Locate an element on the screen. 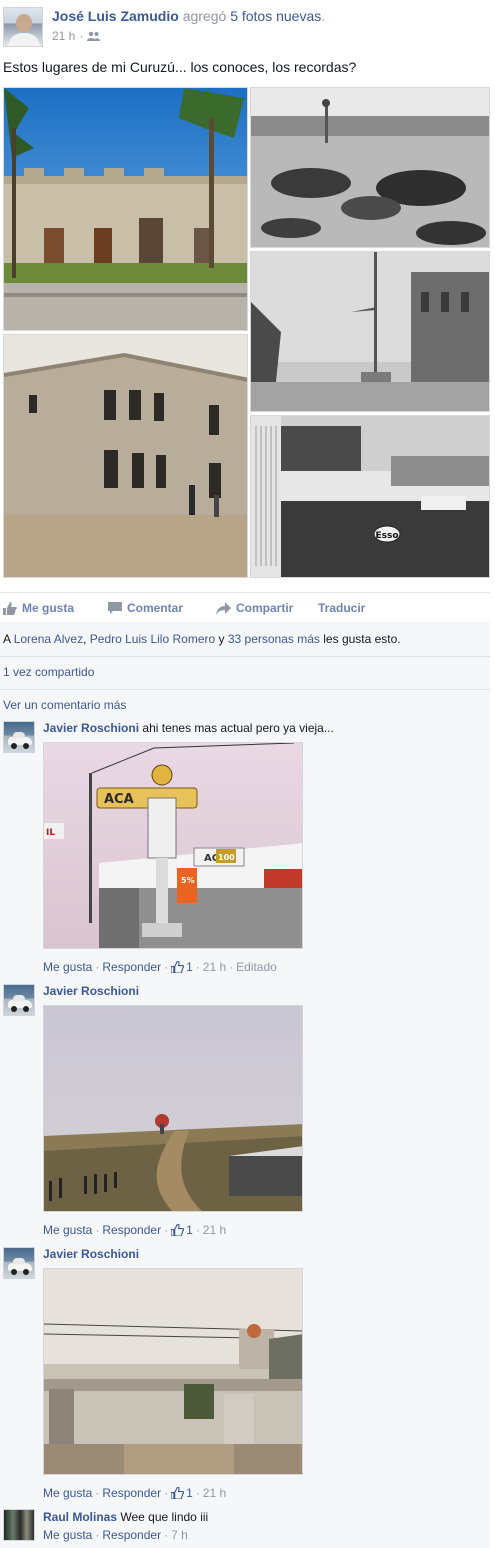 The height and width of the screenshot is (1548, 495). sign-100: 100 is located at coordinates (226, 857).